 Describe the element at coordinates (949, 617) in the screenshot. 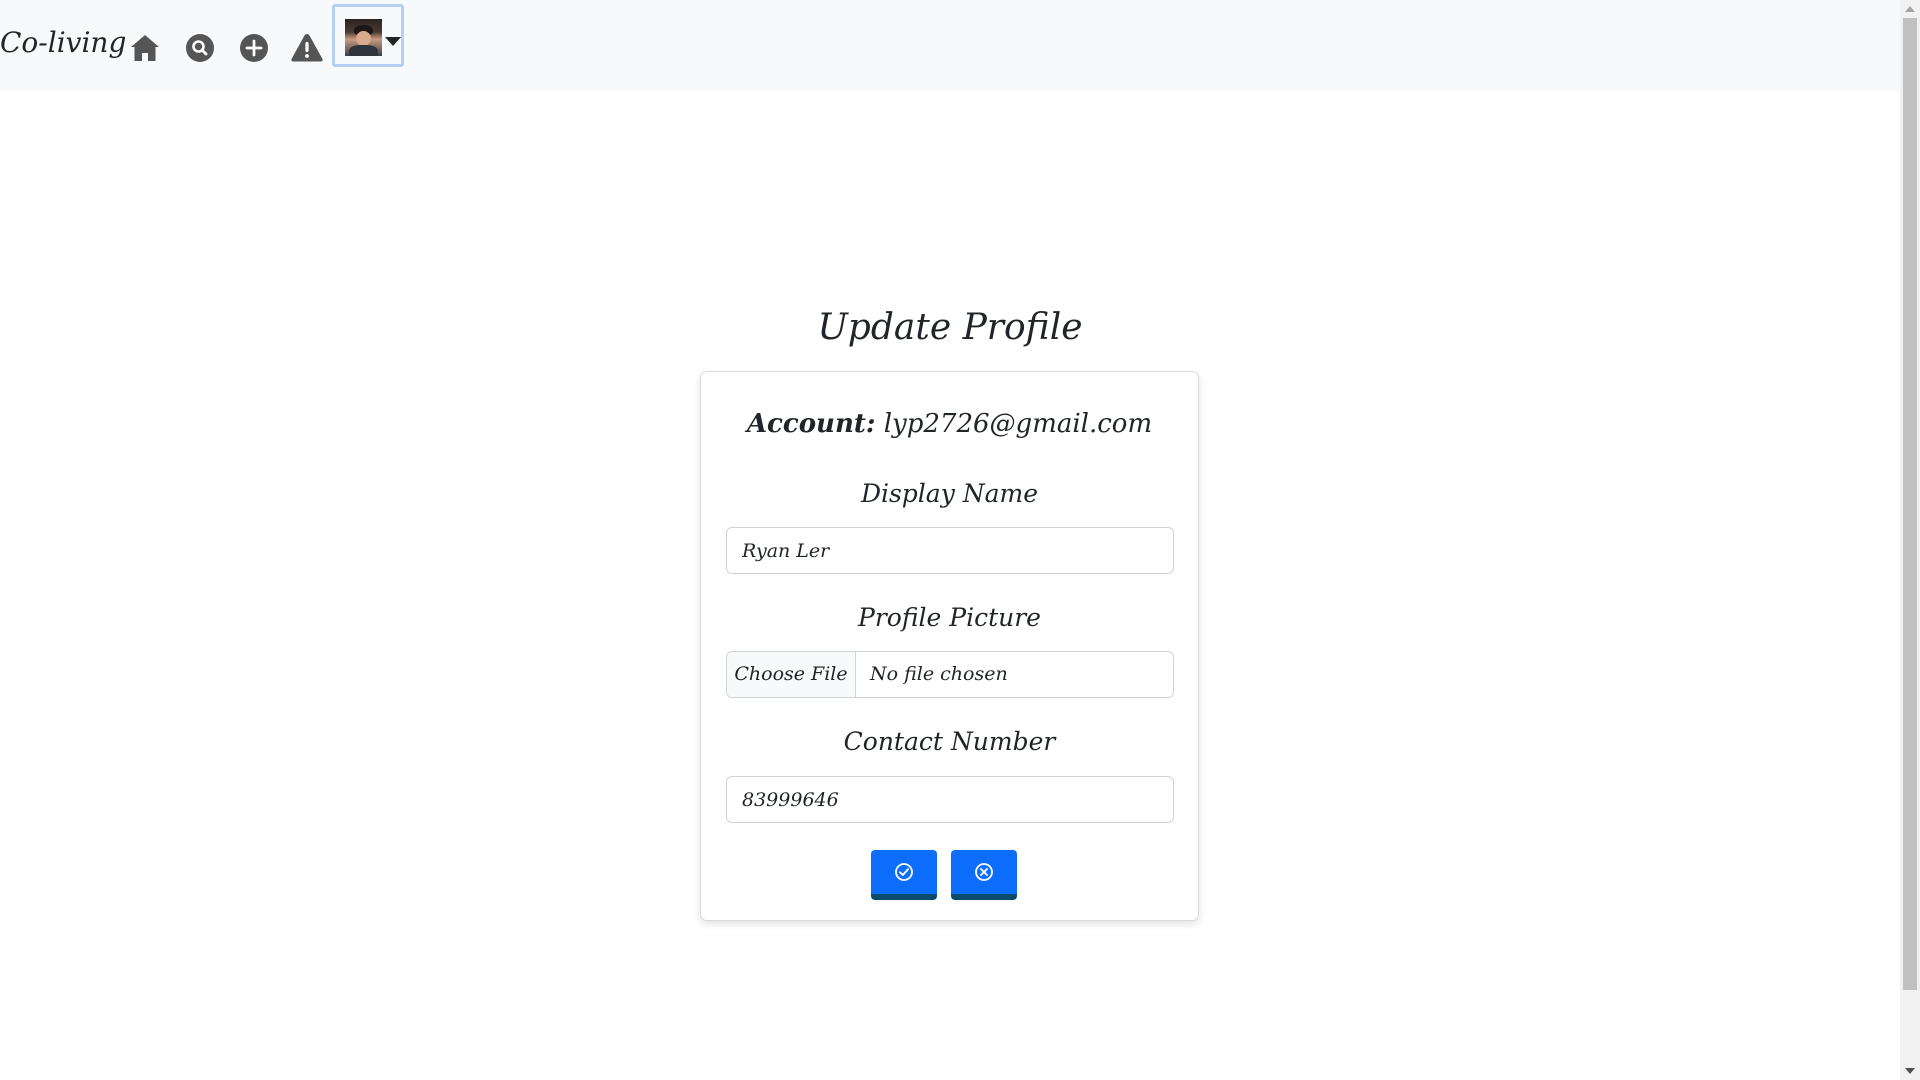

I see `profile-picture-label: Profile Picture` at that location.